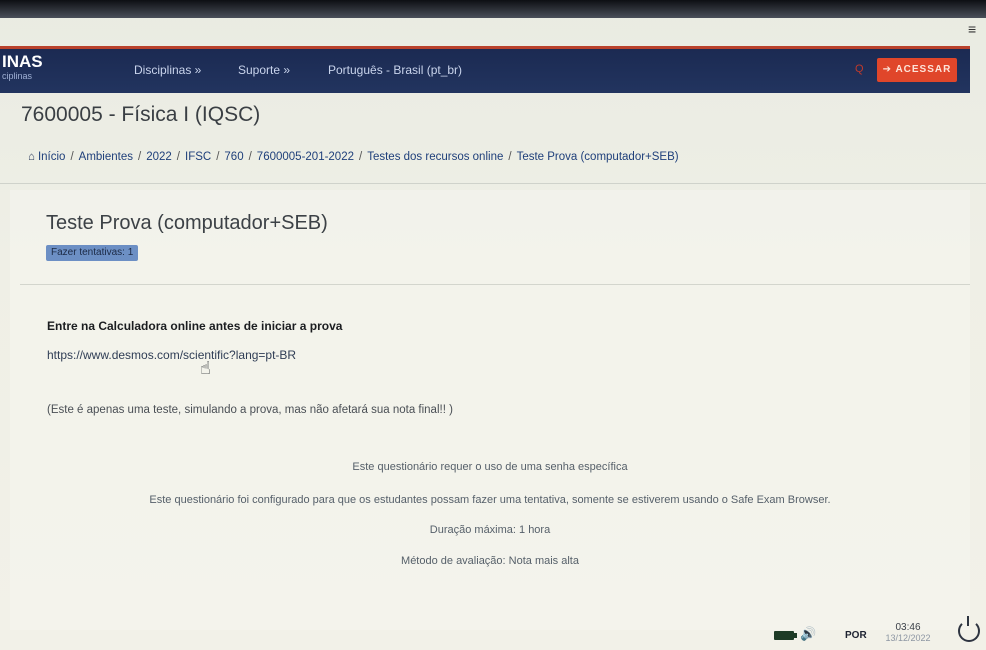 The height and width of the screenshot is (650, 986). What do you see at coordinates (923, 69) in the screenshot?
I see `login-label: ACESSAR` at bounding box center [923, 69].